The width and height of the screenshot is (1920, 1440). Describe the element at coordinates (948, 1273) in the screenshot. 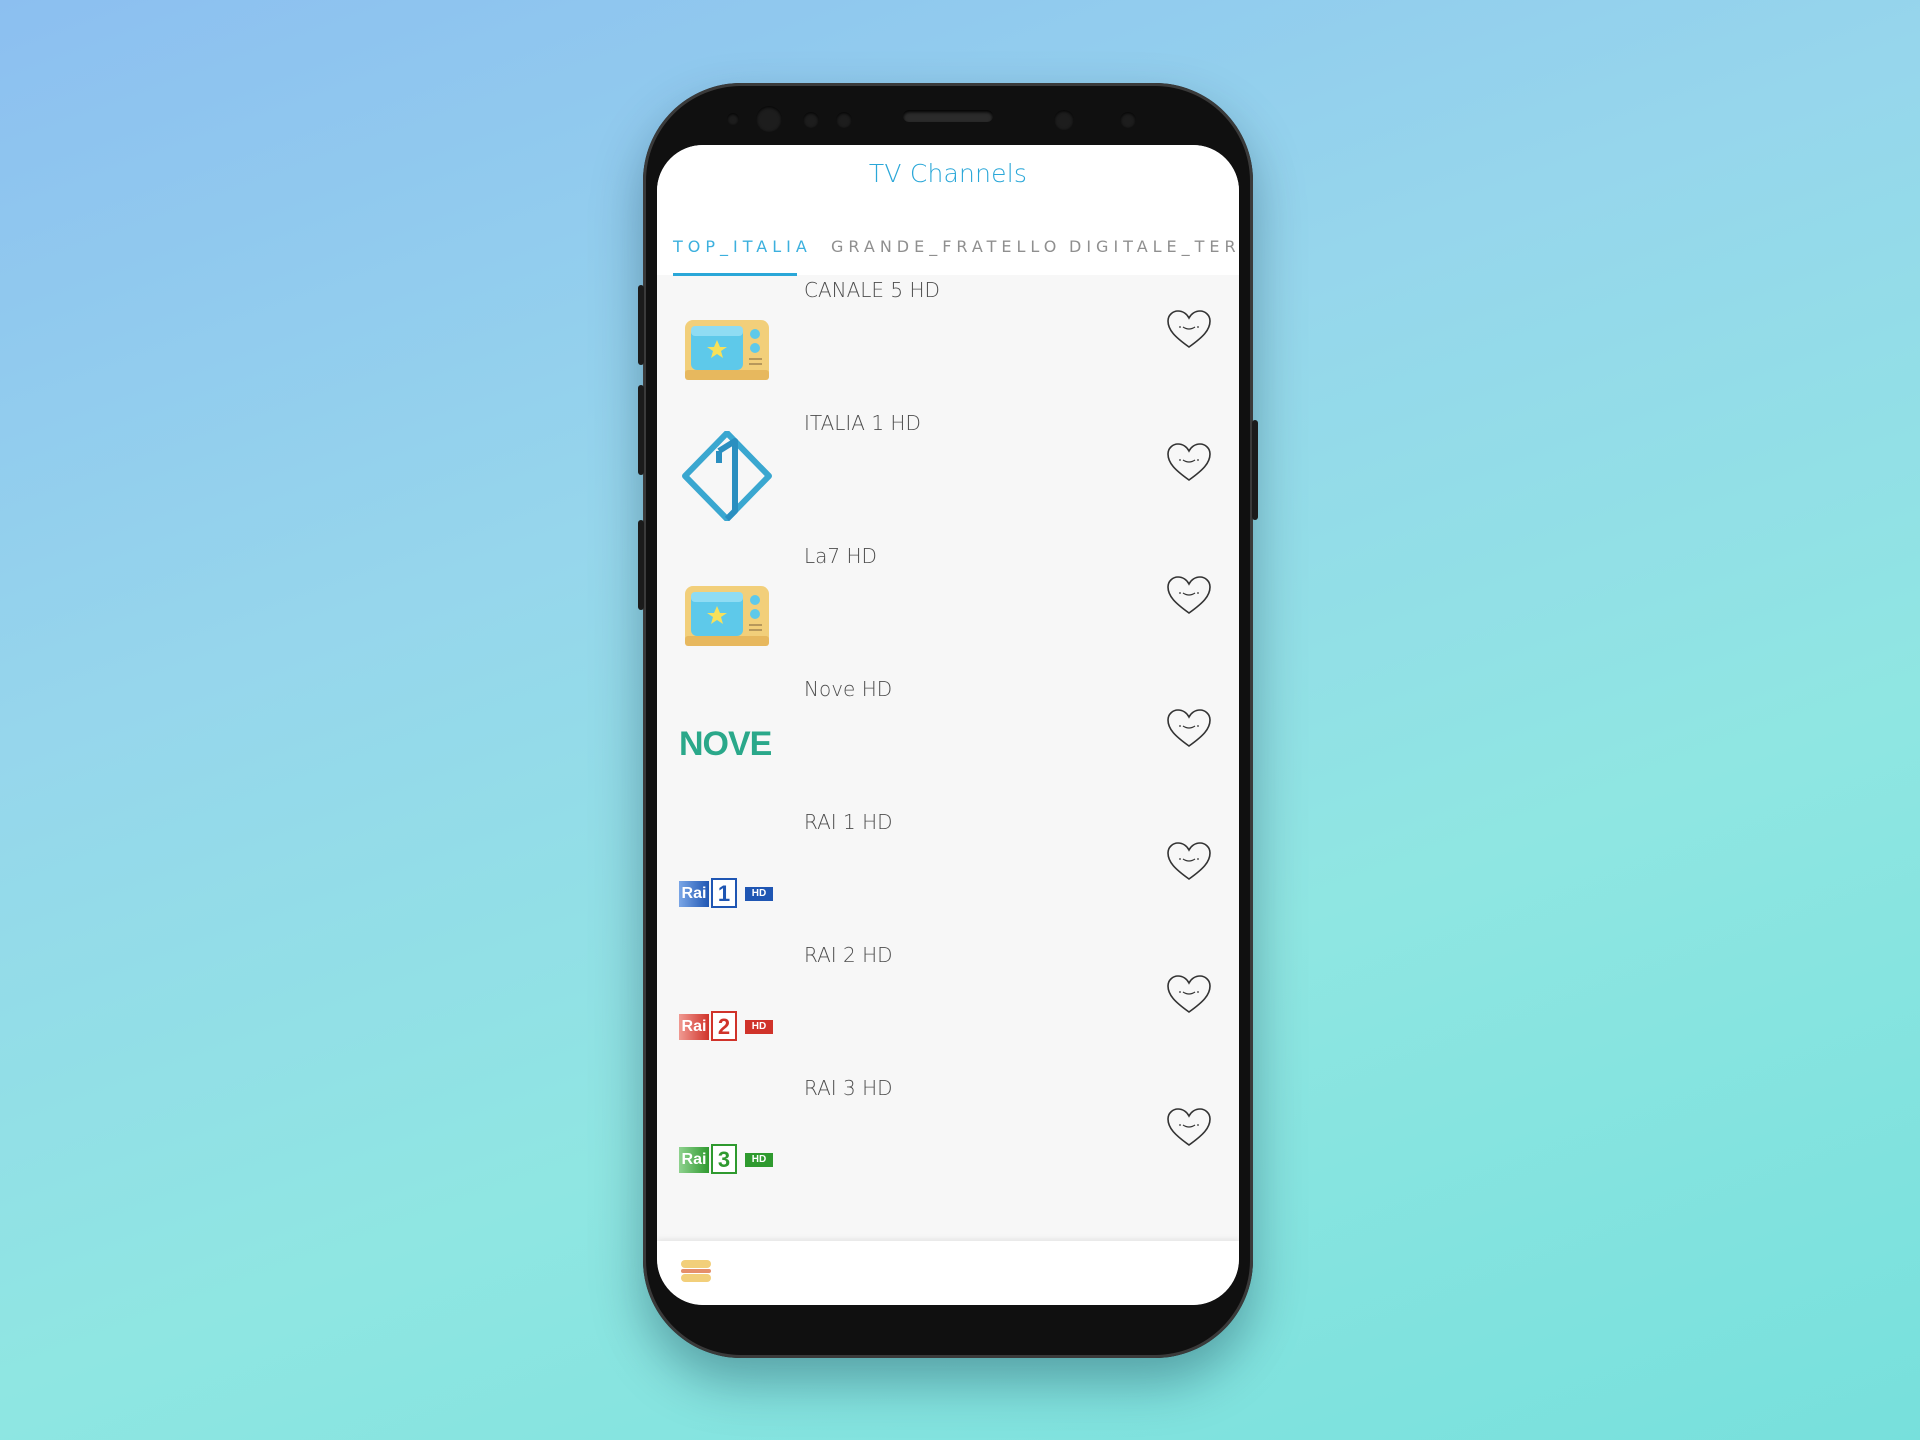

I see `bottom-bar` at that location.